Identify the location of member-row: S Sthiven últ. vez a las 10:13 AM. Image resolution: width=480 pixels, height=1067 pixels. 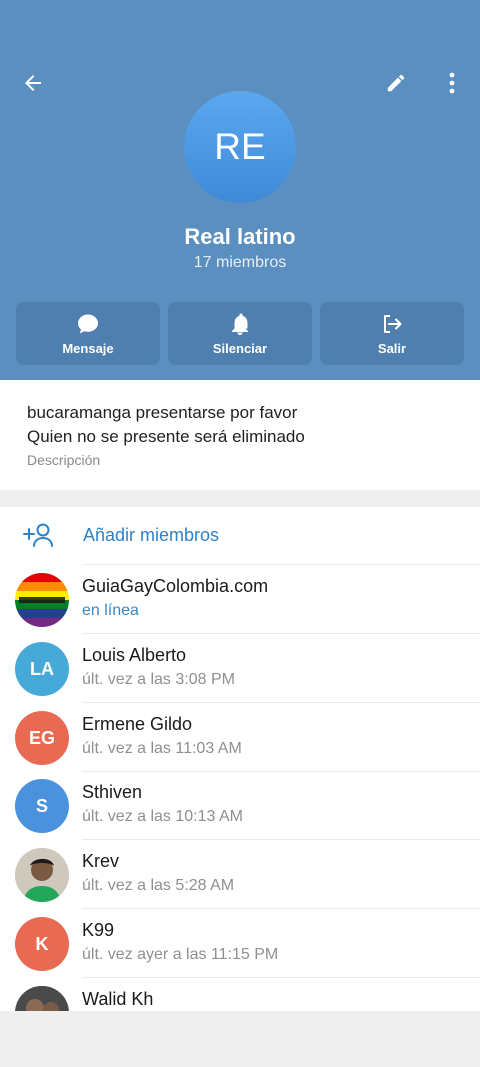
(240, 805).